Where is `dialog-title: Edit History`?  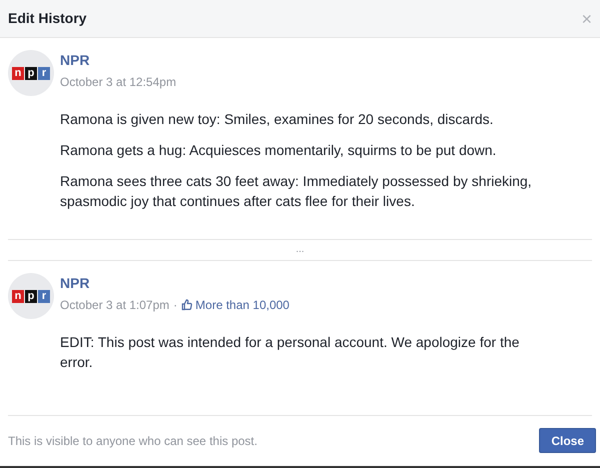
dialog-title: Edit History is located at coordinates (47, 18).